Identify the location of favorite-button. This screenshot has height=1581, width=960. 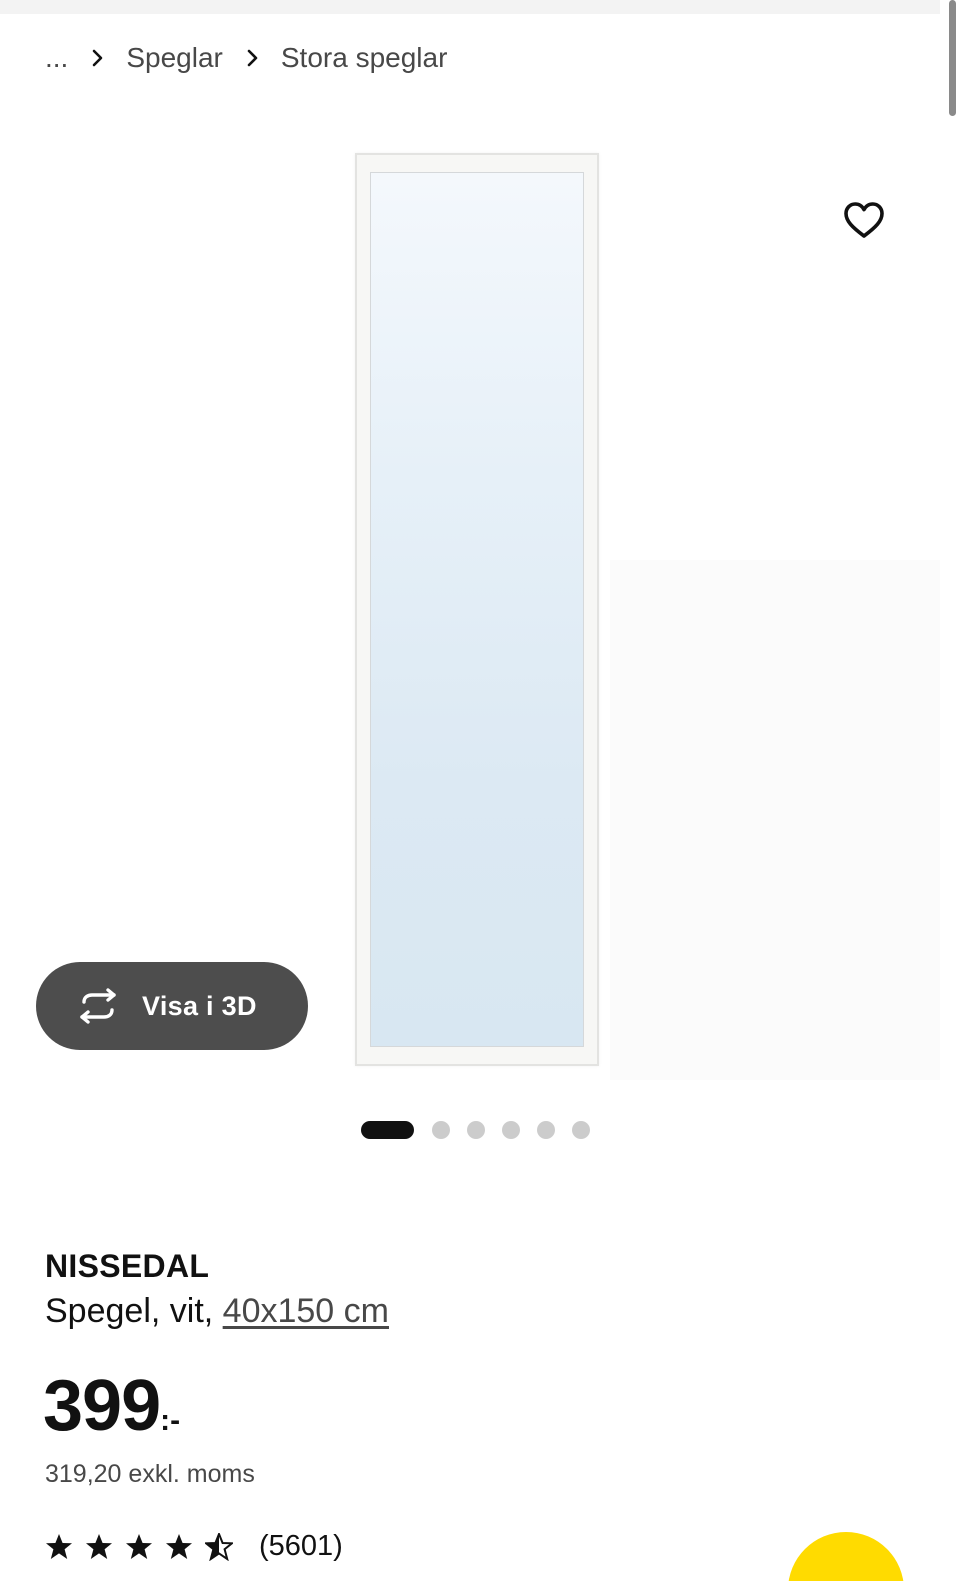
(864, 222).